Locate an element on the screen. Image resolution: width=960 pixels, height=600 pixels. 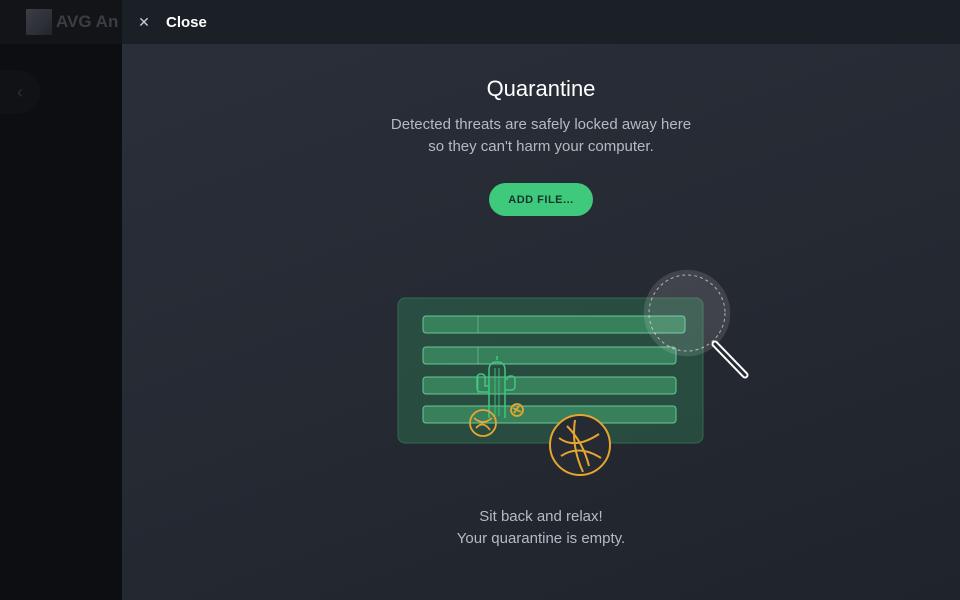
empty-line-2: Your quarantine is empty. is located at coordinates (541, 538).